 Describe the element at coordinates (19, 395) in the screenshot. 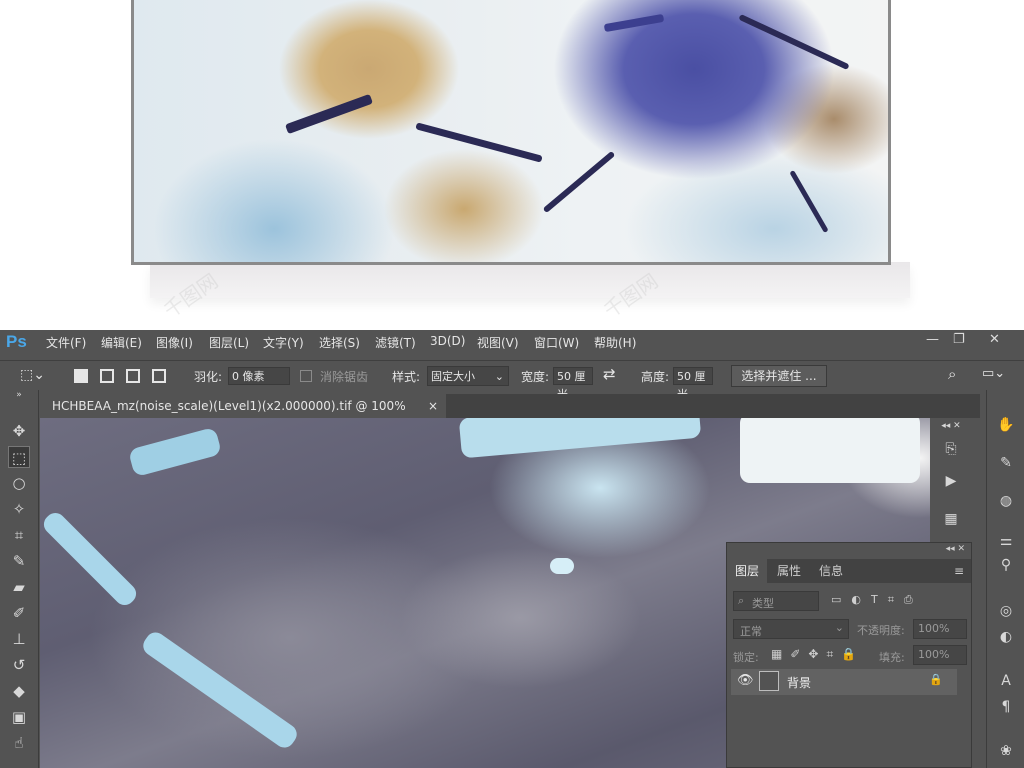

I see `collapse-icon: »` at that location.